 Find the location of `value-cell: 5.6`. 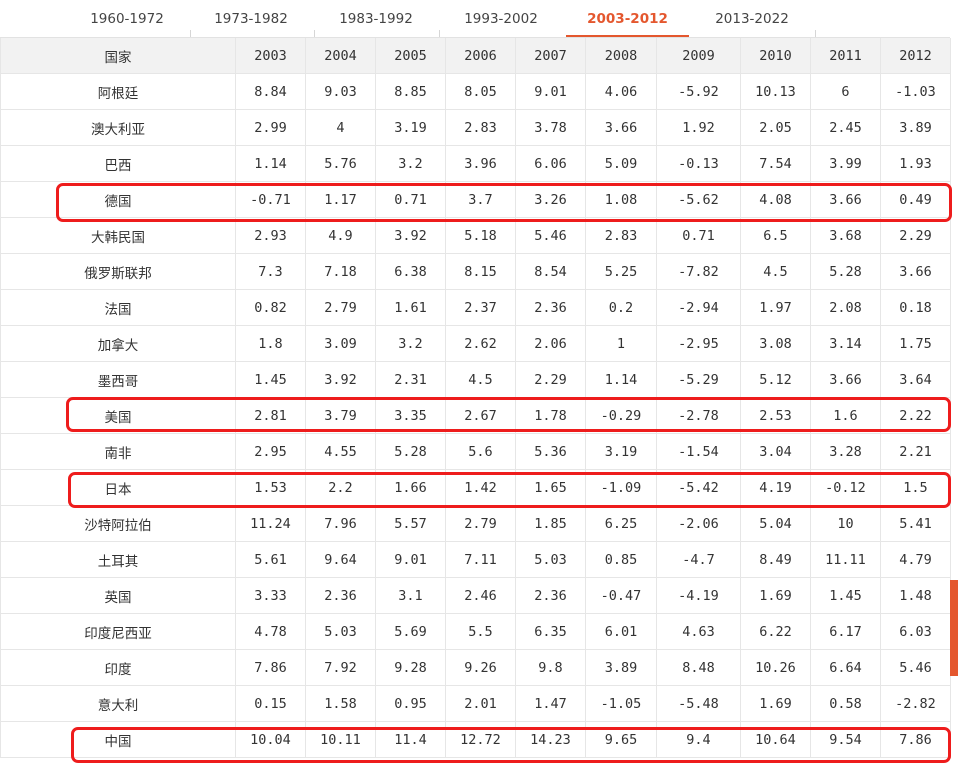

value-cell: 5.6 is located at coordinates (480, 451).